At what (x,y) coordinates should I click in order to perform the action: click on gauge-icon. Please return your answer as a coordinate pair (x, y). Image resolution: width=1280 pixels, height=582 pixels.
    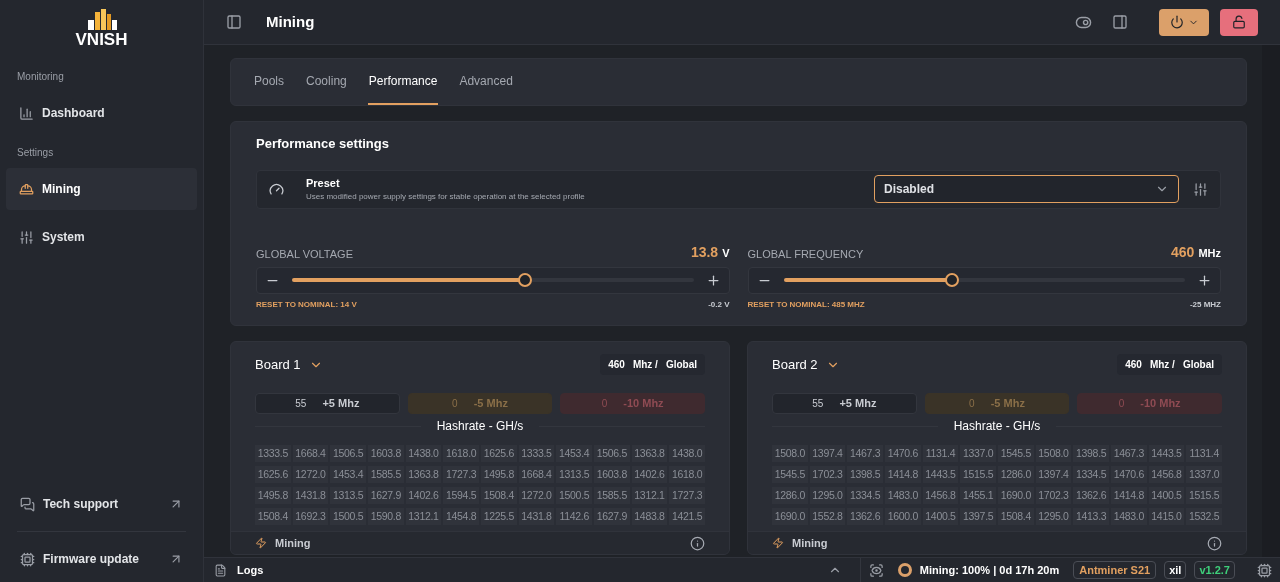
    Looking at the image, I should click on (276, 189).